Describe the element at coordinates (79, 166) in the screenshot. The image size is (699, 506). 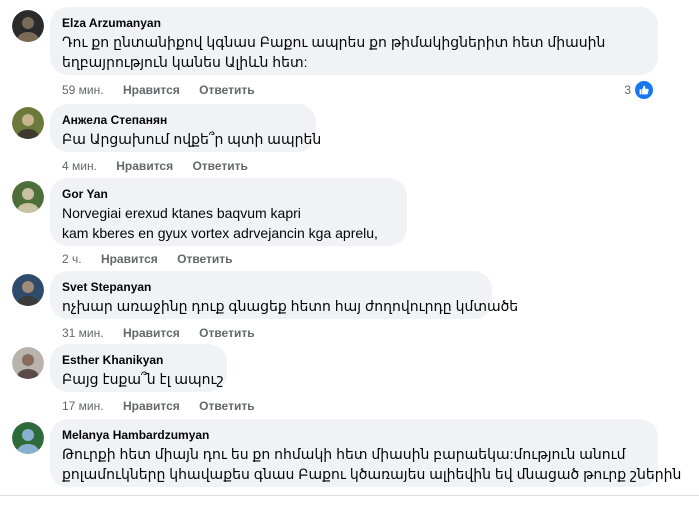
I see `timestamp: 4 мин.` at that location.